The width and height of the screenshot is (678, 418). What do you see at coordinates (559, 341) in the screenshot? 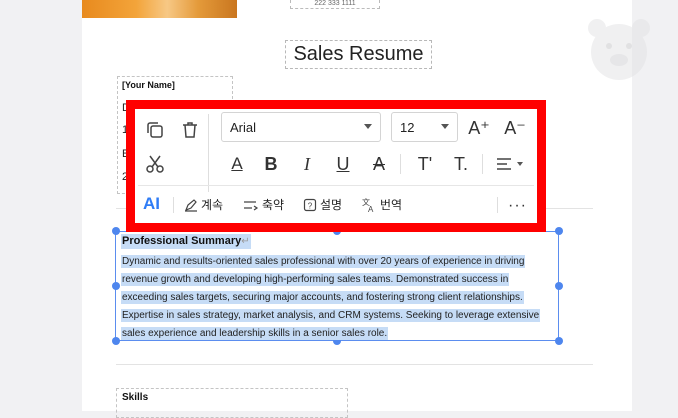
I see `resize-handle-bottom-right` at bounding box center [559, 341].